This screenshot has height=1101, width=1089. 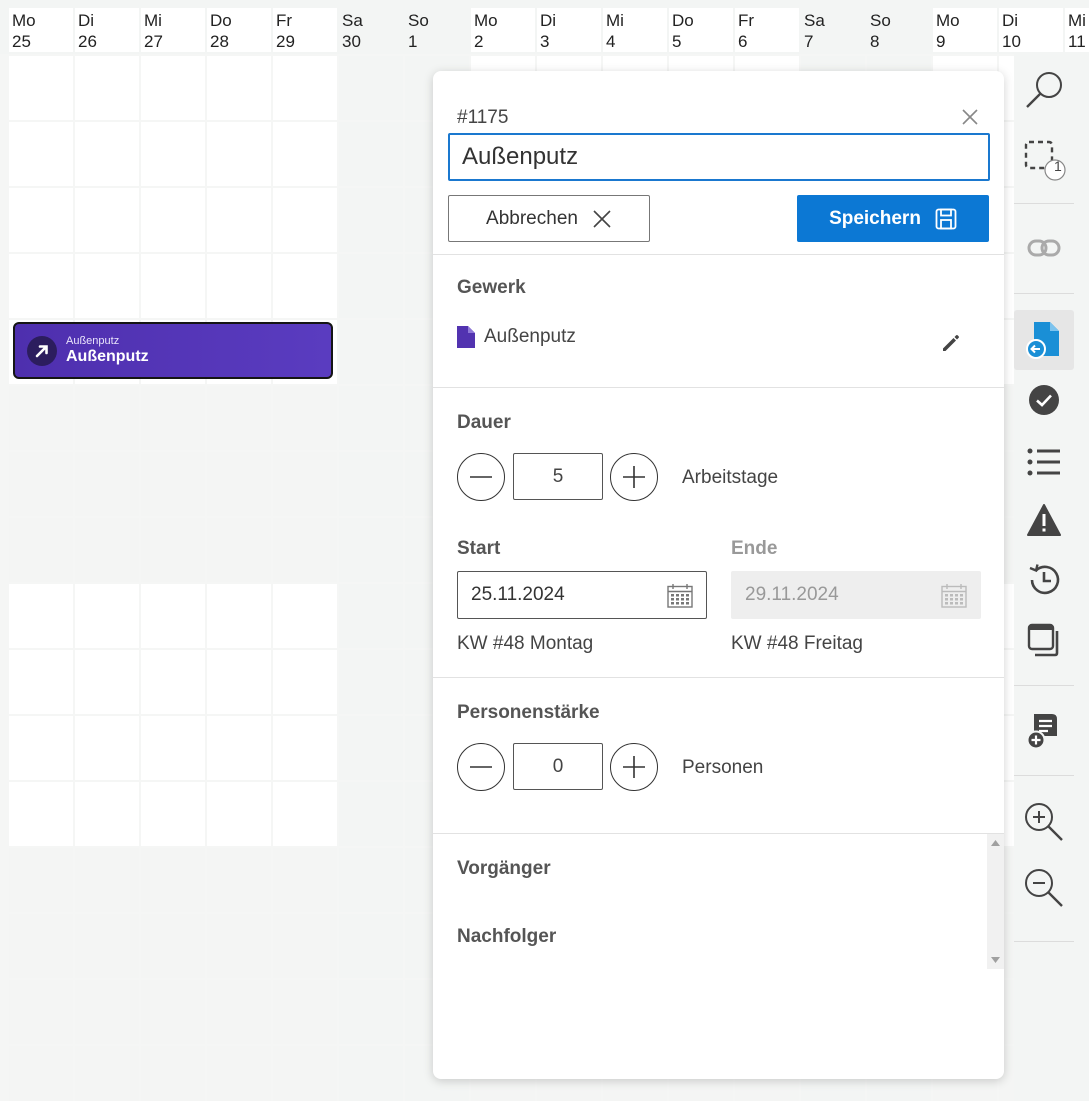 I want to click on scroll-up-arrow, so click(x=995, y=843).